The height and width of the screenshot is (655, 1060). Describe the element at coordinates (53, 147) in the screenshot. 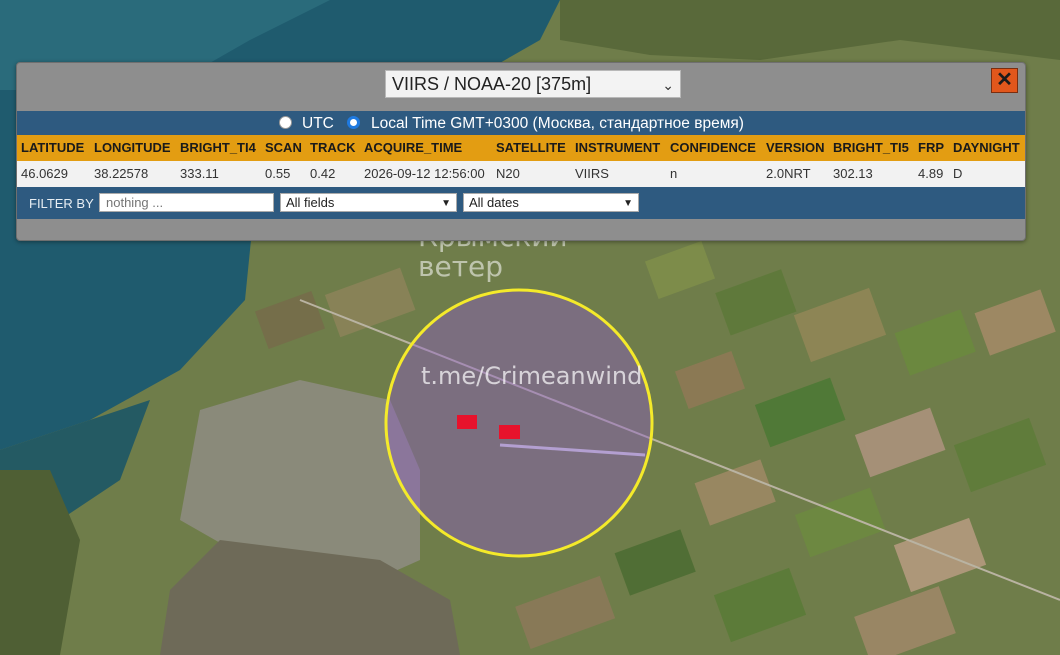

I see `col-latitude: LATITUDE` at that location.